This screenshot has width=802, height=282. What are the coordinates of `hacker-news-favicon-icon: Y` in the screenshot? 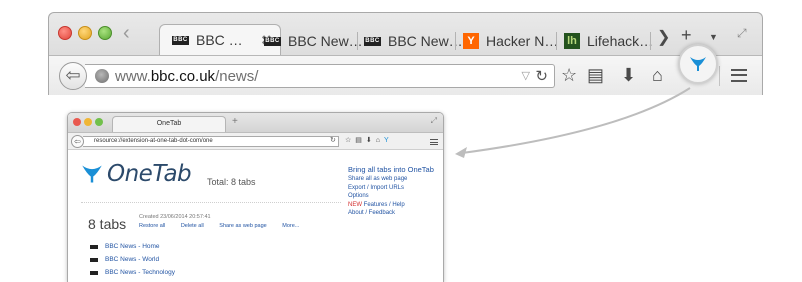 It's located at (471, 41).